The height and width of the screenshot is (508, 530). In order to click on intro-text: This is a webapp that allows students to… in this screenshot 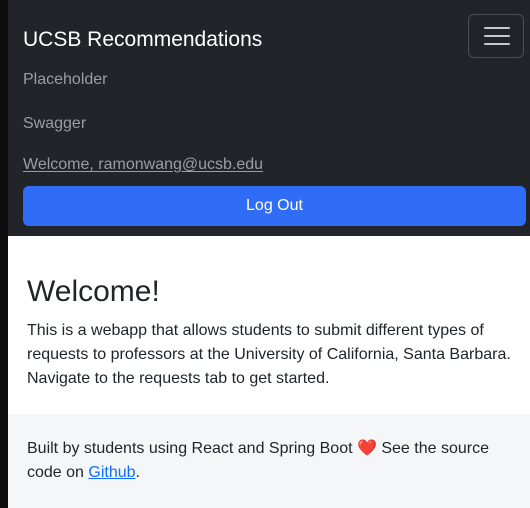, I will do `click(269, 354)`.